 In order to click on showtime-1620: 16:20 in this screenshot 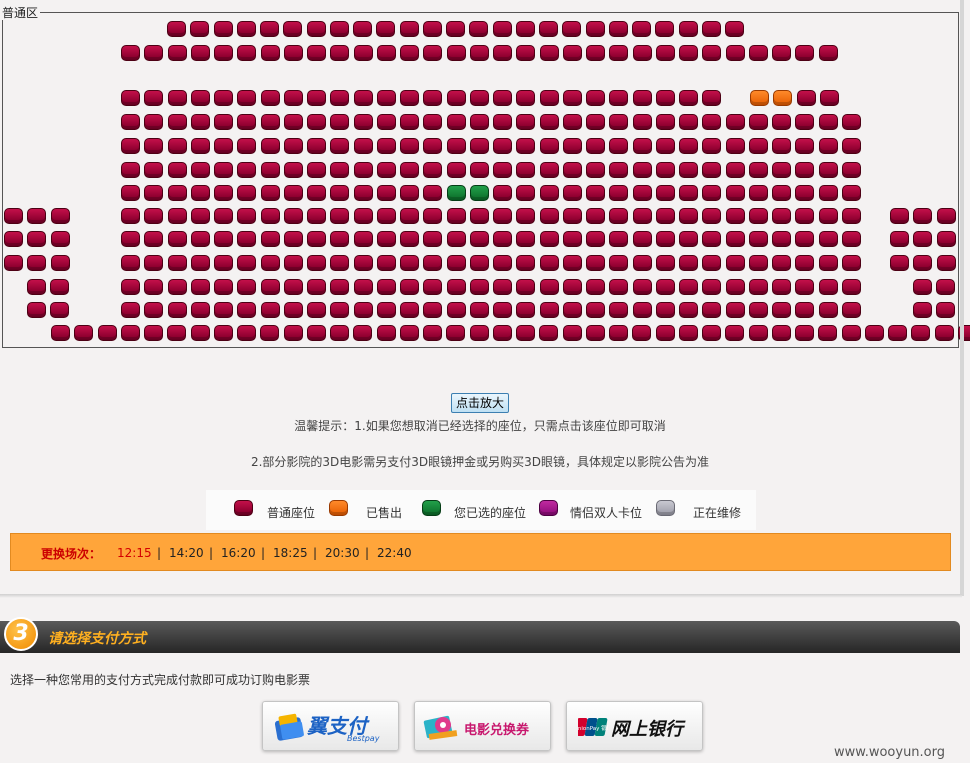, I will do `click(238, 553)`.